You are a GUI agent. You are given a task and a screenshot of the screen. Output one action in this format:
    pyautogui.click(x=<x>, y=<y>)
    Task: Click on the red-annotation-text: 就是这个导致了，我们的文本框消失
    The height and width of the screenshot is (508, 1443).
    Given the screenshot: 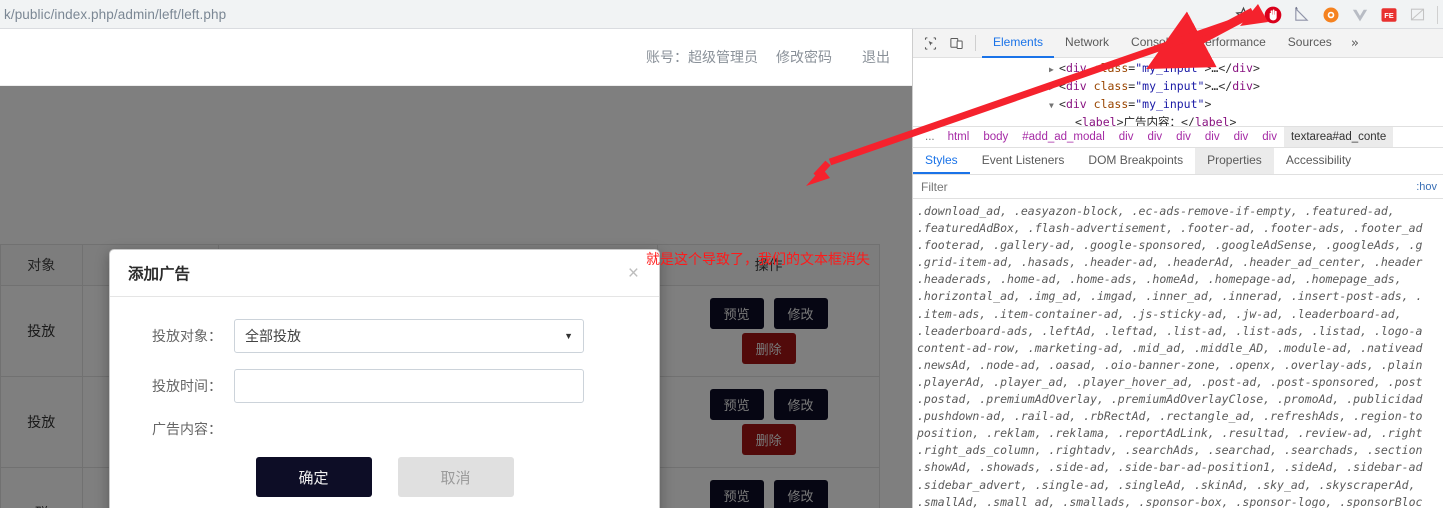 What is the action you would take?
    pyautogui.click(x=758, y=260)
    